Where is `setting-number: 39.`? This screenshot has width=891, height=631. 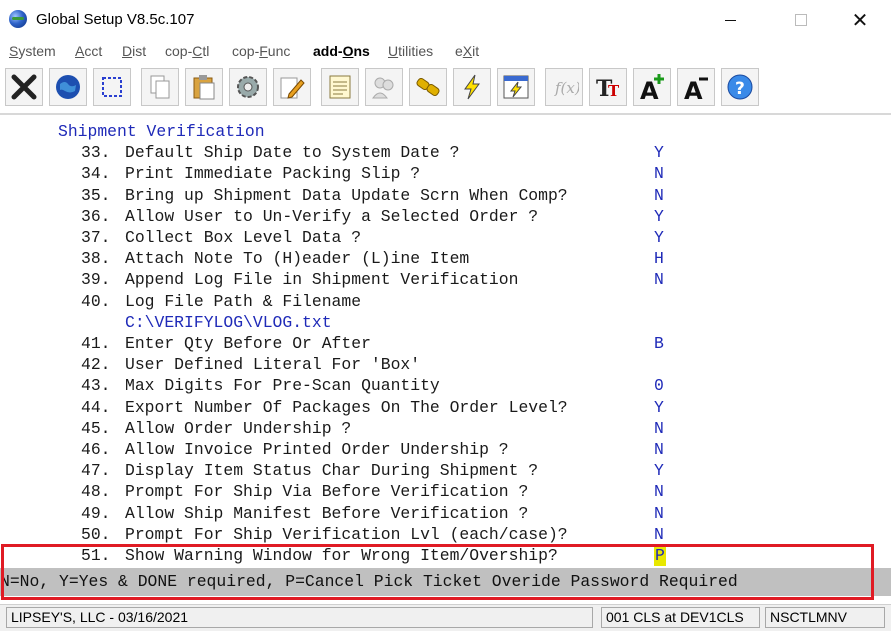
setting-number: 39. is located at coordinates (96, 280).